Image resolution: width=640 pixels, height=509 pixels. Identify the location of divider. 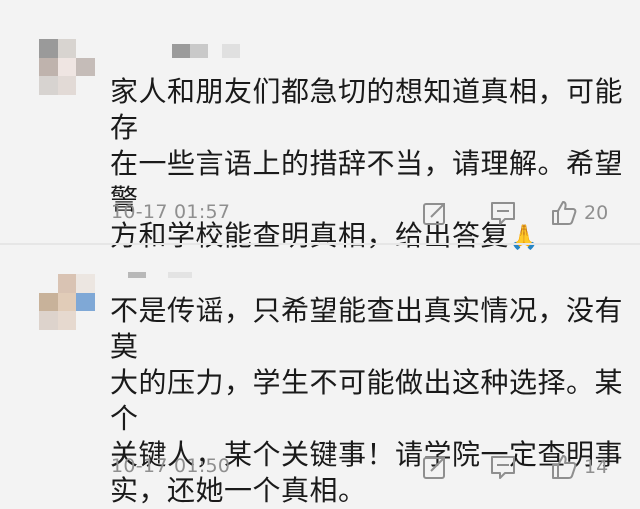
(320, 244).